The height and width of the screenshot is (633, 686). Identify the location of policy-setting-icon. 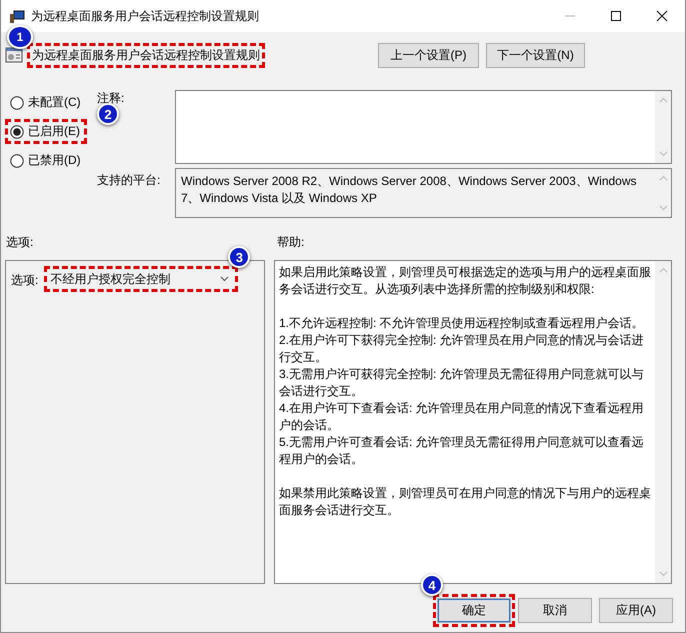
(14, 55).